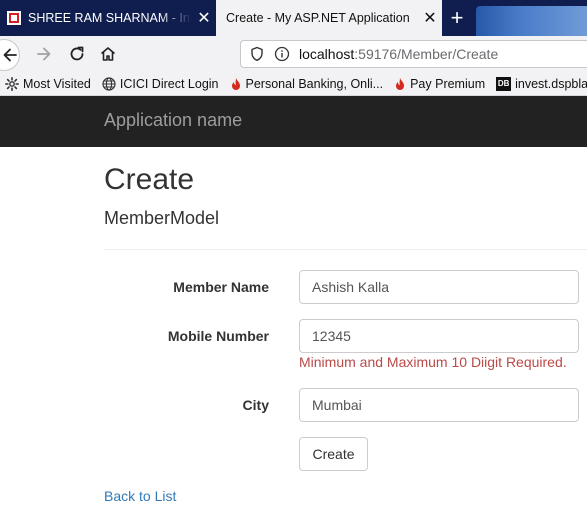 Image resolution: width=587 pixels, height=516 pixels. What do you see at coordinates (14, 18) in the screenshot?
I see `site-favicon-icon` at bounding box center [14, 18].